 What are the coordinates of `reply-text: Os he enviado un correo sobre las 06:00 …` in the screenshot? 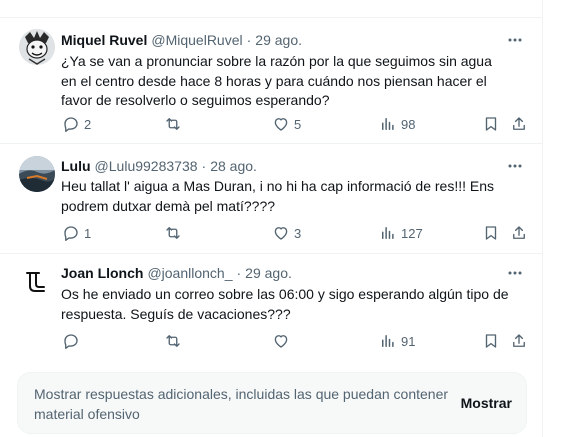 It's located at (285, 304).